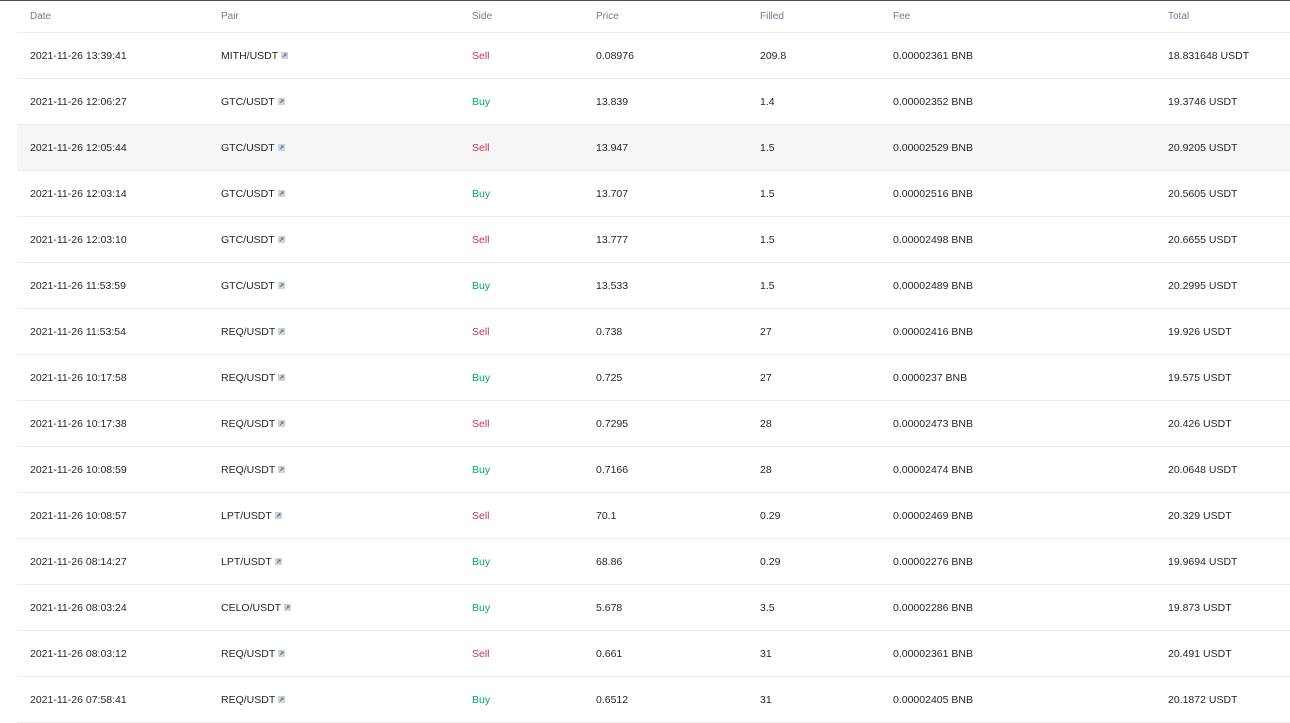 The width and height of the screenshot is (1290, 723). I want to click on trade-date: 2021-11-26 07:58:41, so click(78, 699).